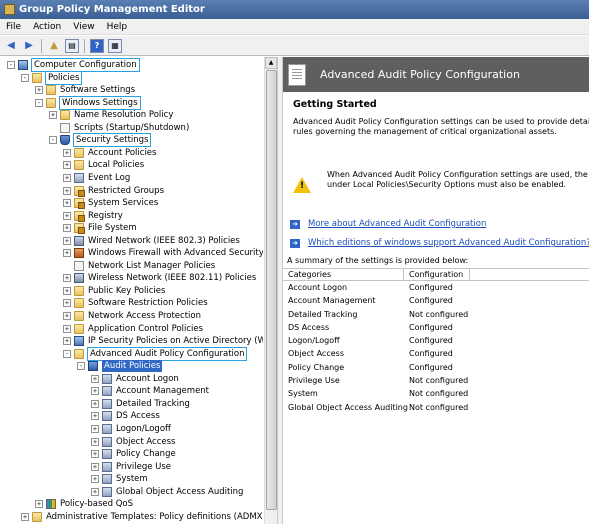 This screenshot has height=524, width=589. I want to click on tree-node: + Policy Change, so click(133, 454).